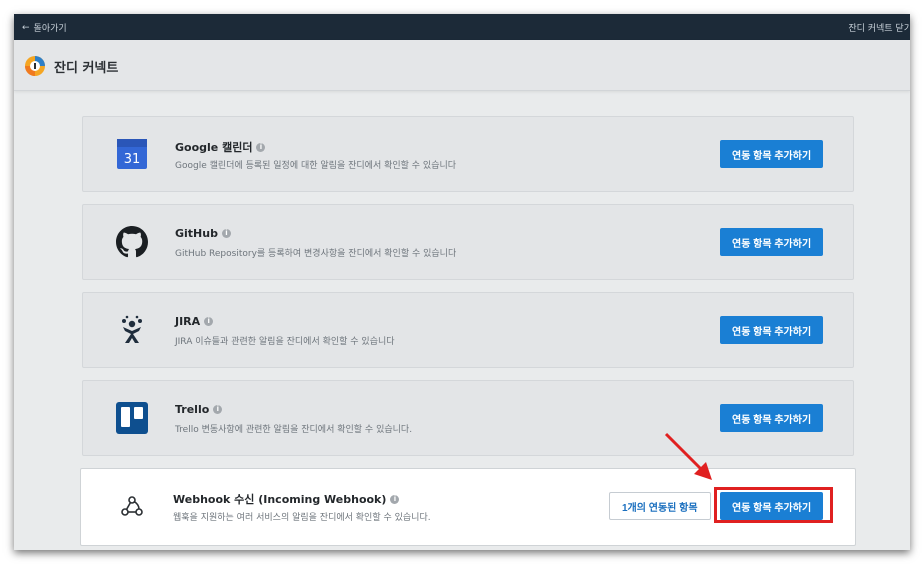 This screenshot has width=924, height=564. Describe the element at coordinates (86, 68) in the screenshot. I see `page-title: 잔디 커넥트` at that location.